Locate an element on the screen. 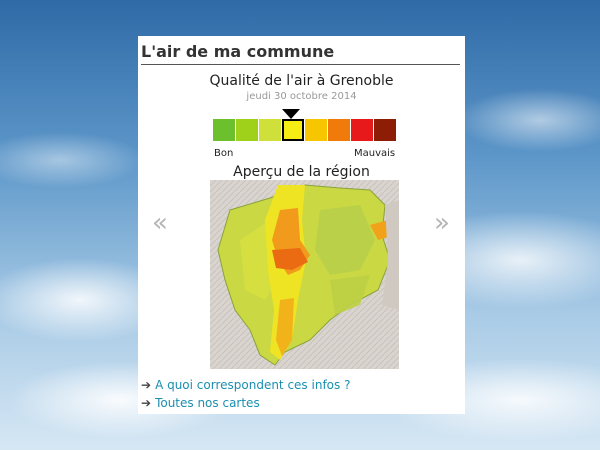  widget-title: L'air de ma commune is located at coordinates (300, 53).